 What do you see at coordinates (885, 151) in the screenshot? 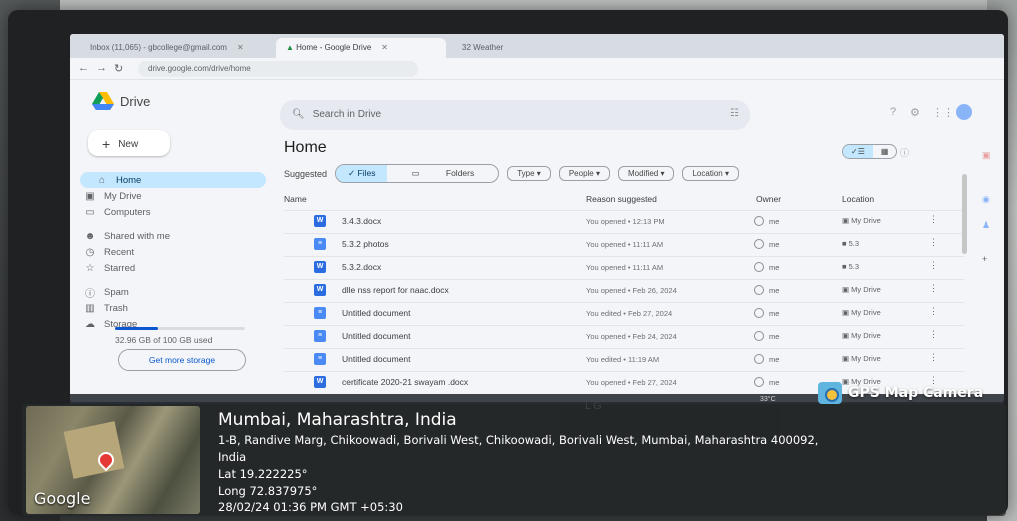
I see `grid-view-icon: ▦` at bounding box center [885, 151].